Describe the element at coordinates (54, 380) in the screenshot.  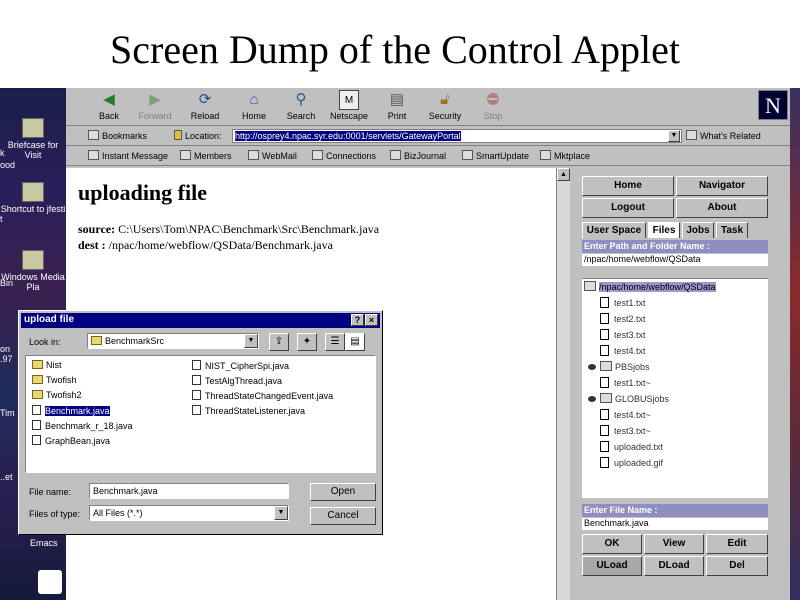
I see `dialog-folder-item: Twofish` at that location.